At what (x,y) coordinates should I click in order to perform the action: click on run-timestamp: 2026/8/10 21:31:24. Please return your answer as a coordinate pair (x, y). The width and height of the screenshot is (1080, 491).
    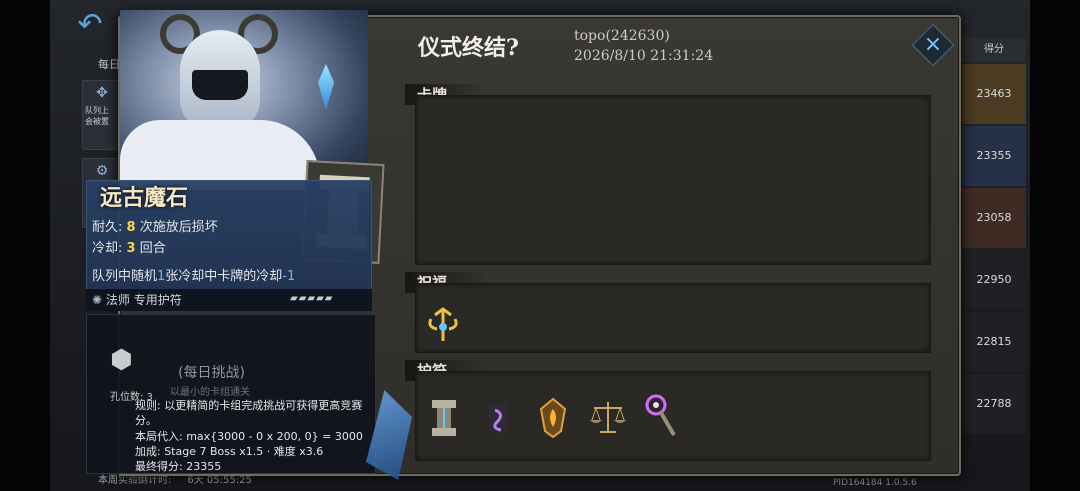
    Looking at the image, I should click on (644, 56).